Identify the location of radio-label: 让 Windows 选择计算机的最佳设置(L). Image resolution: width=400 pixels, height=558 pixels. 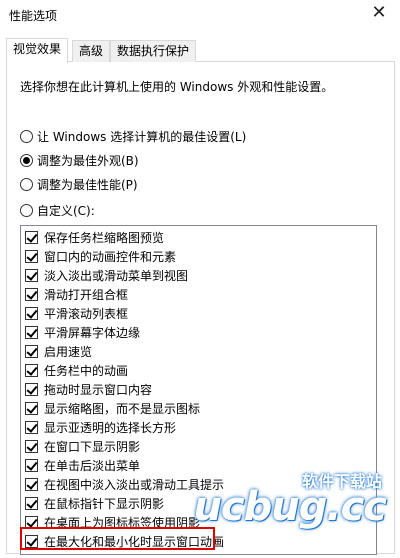
(142, 136).